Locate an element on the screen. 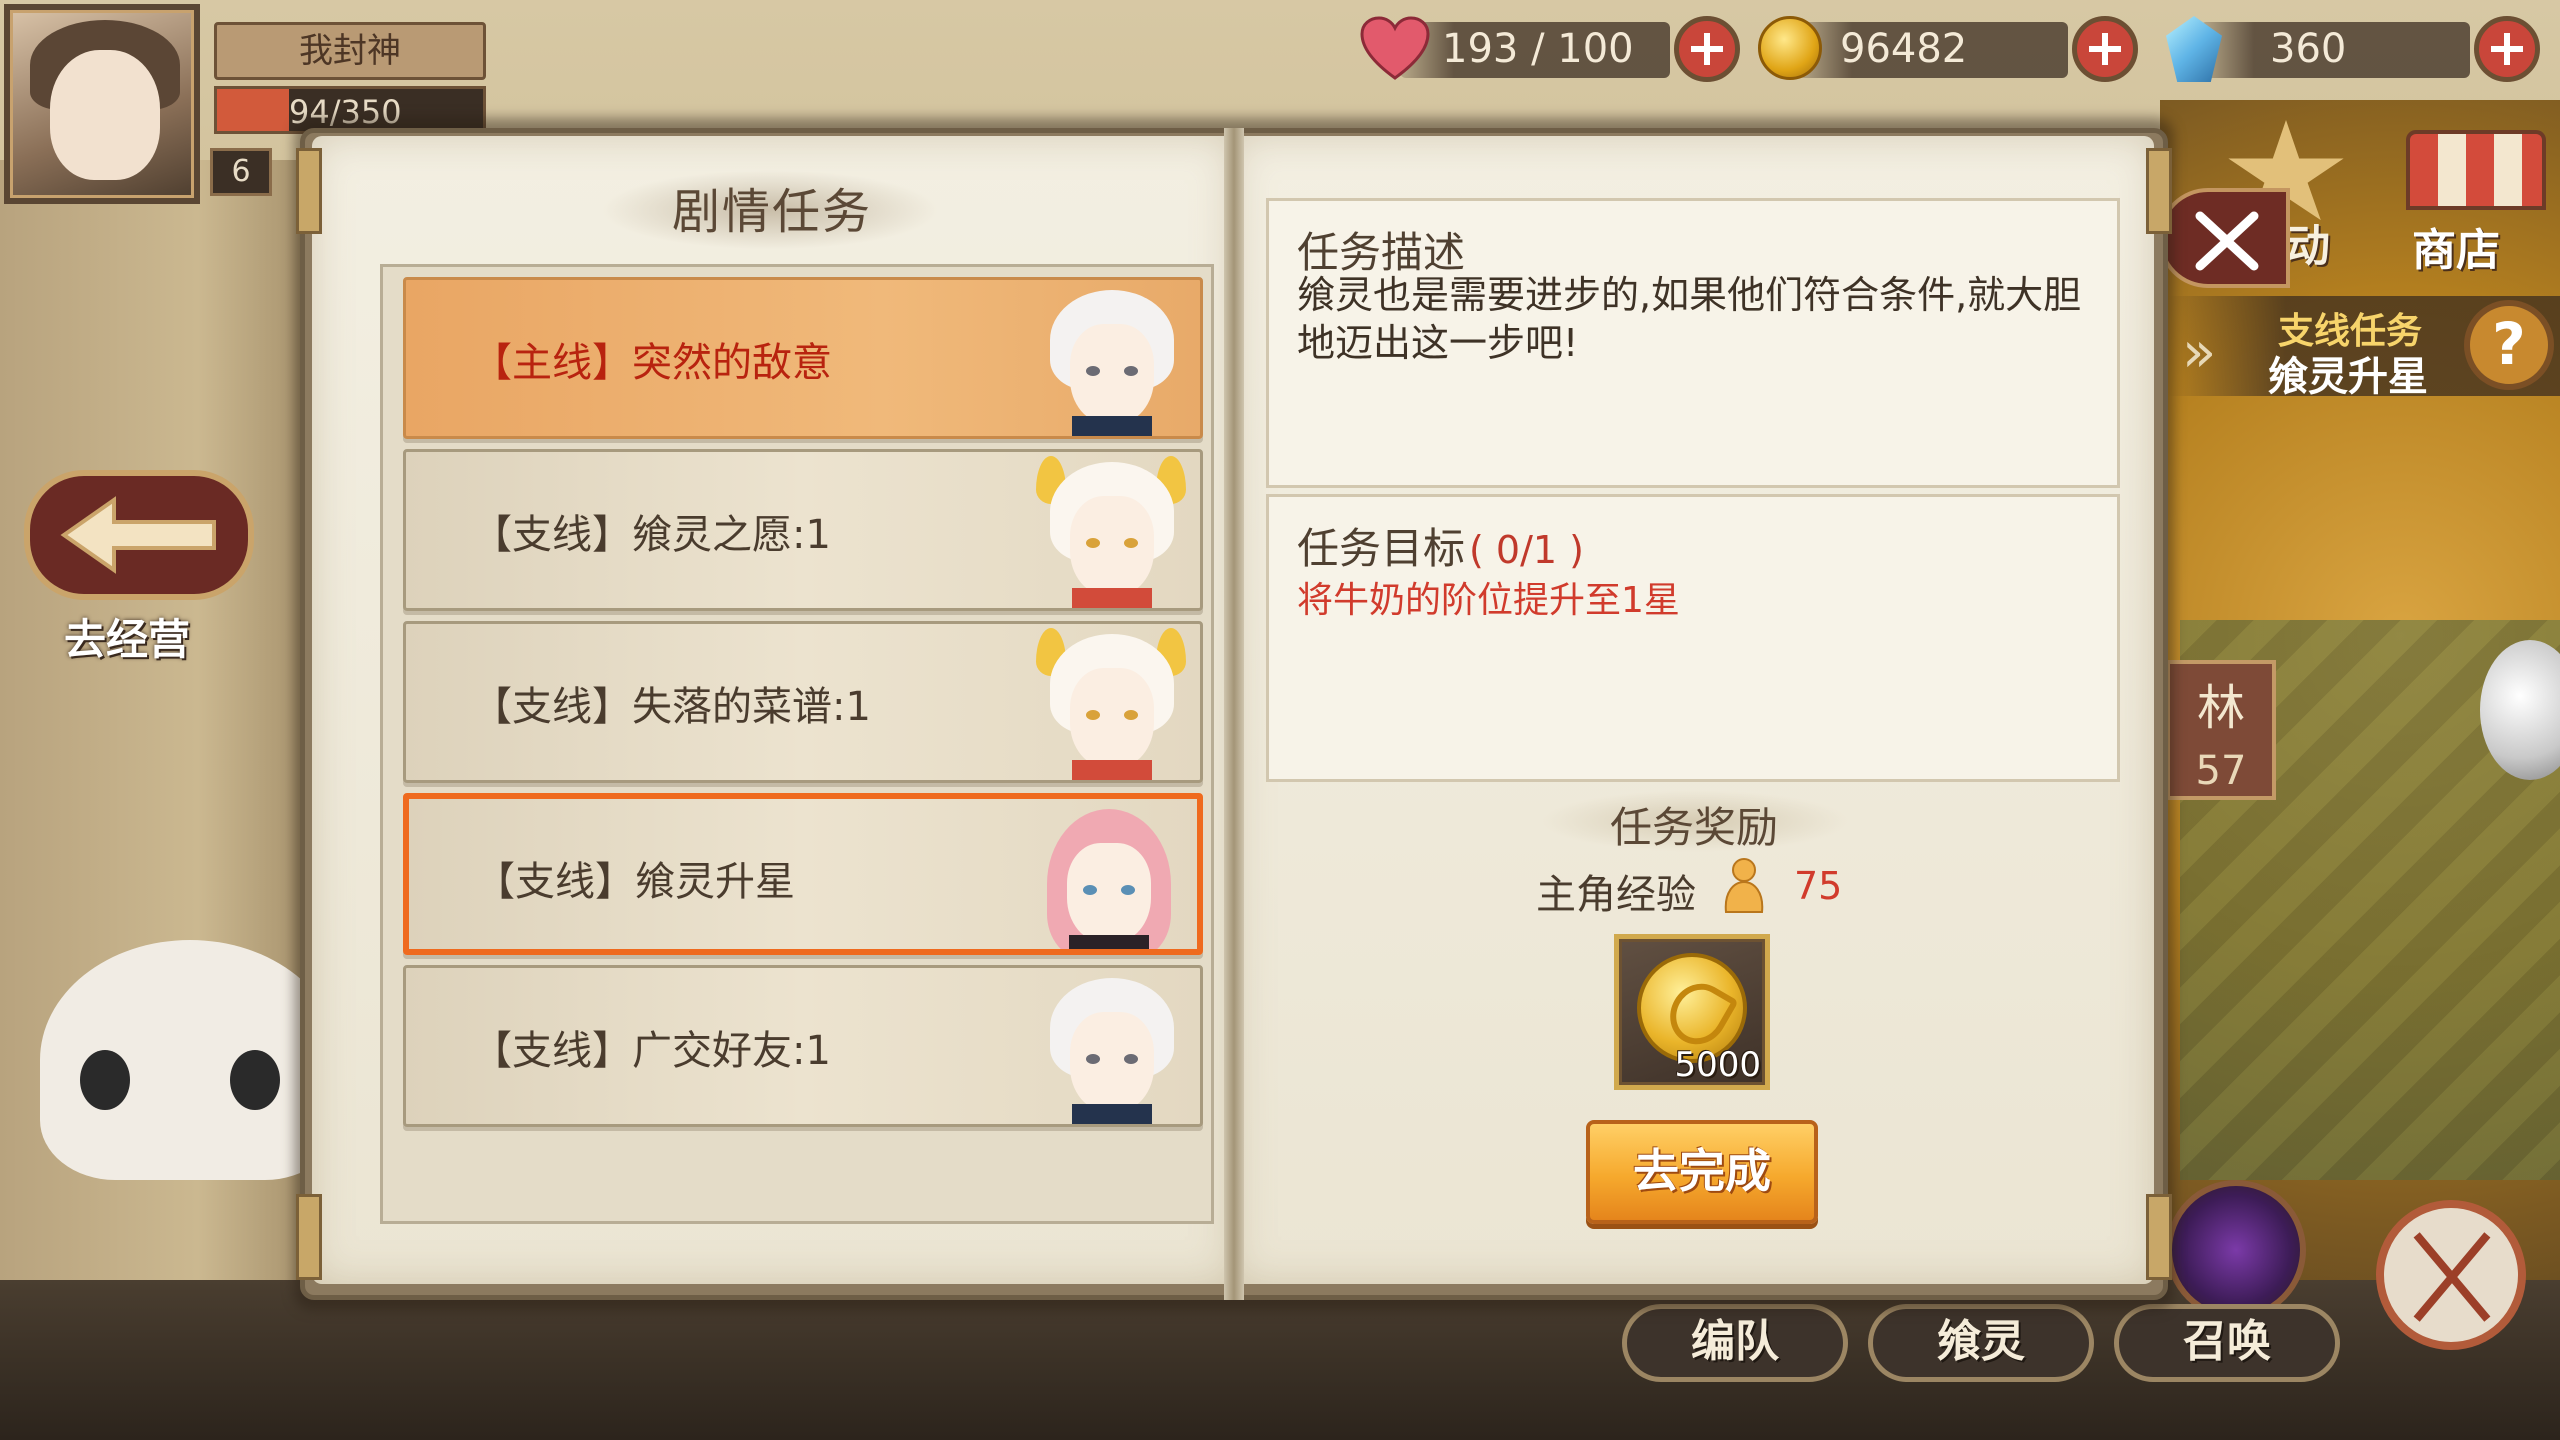 Image resolution: width=2560 pixels, height=1440 pixels. quest-item-side: 【支线】飨灵之愿:1 is located at coordinates (803, 530).